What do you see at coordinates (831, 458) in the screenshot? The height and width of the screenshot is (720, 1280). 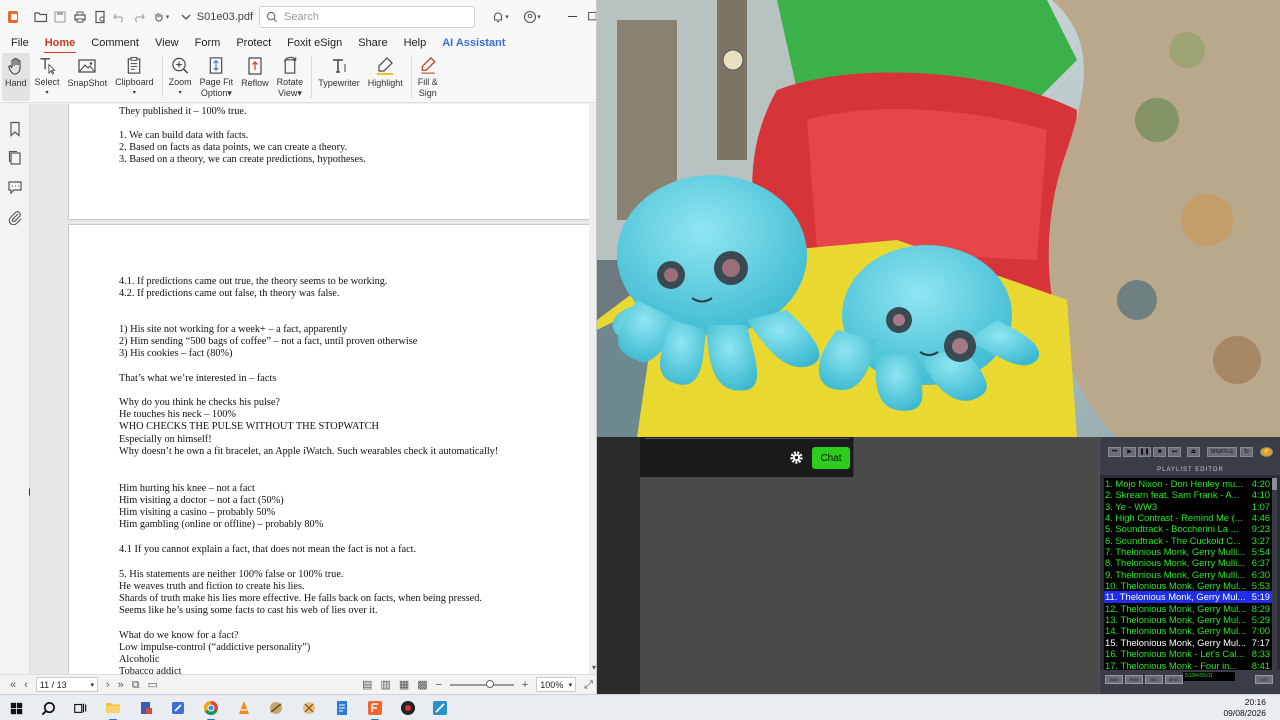 I see `chat-button: Chat` at bounding box center [831, 458].